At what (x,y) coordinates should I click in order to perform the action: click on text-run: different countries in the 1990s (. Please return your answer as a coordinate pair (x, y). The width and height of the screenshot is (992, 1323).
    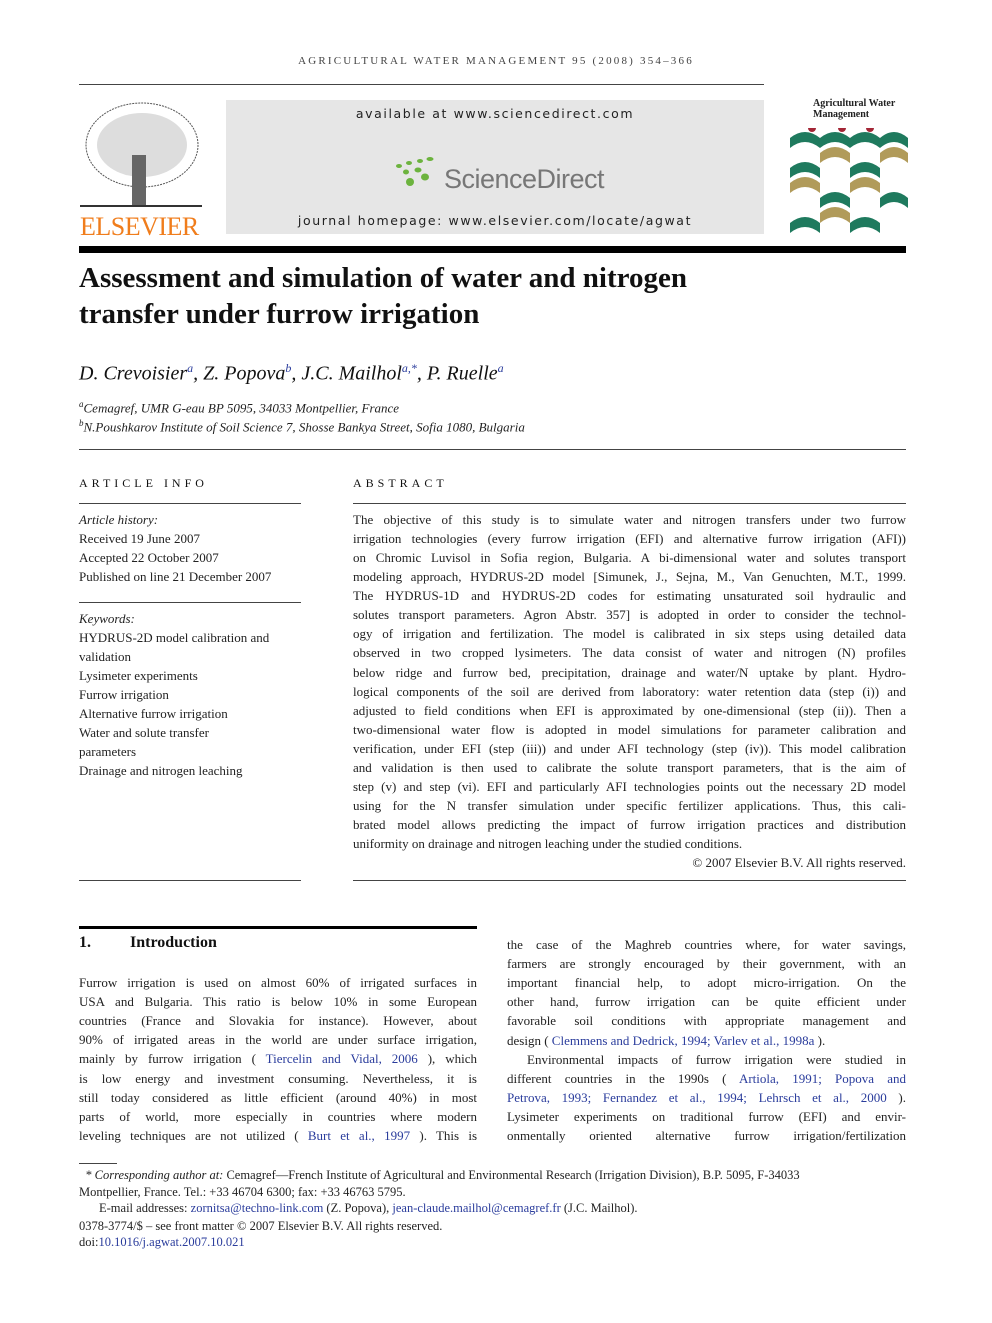
    Looking at the image, I should click on (617, 1078).